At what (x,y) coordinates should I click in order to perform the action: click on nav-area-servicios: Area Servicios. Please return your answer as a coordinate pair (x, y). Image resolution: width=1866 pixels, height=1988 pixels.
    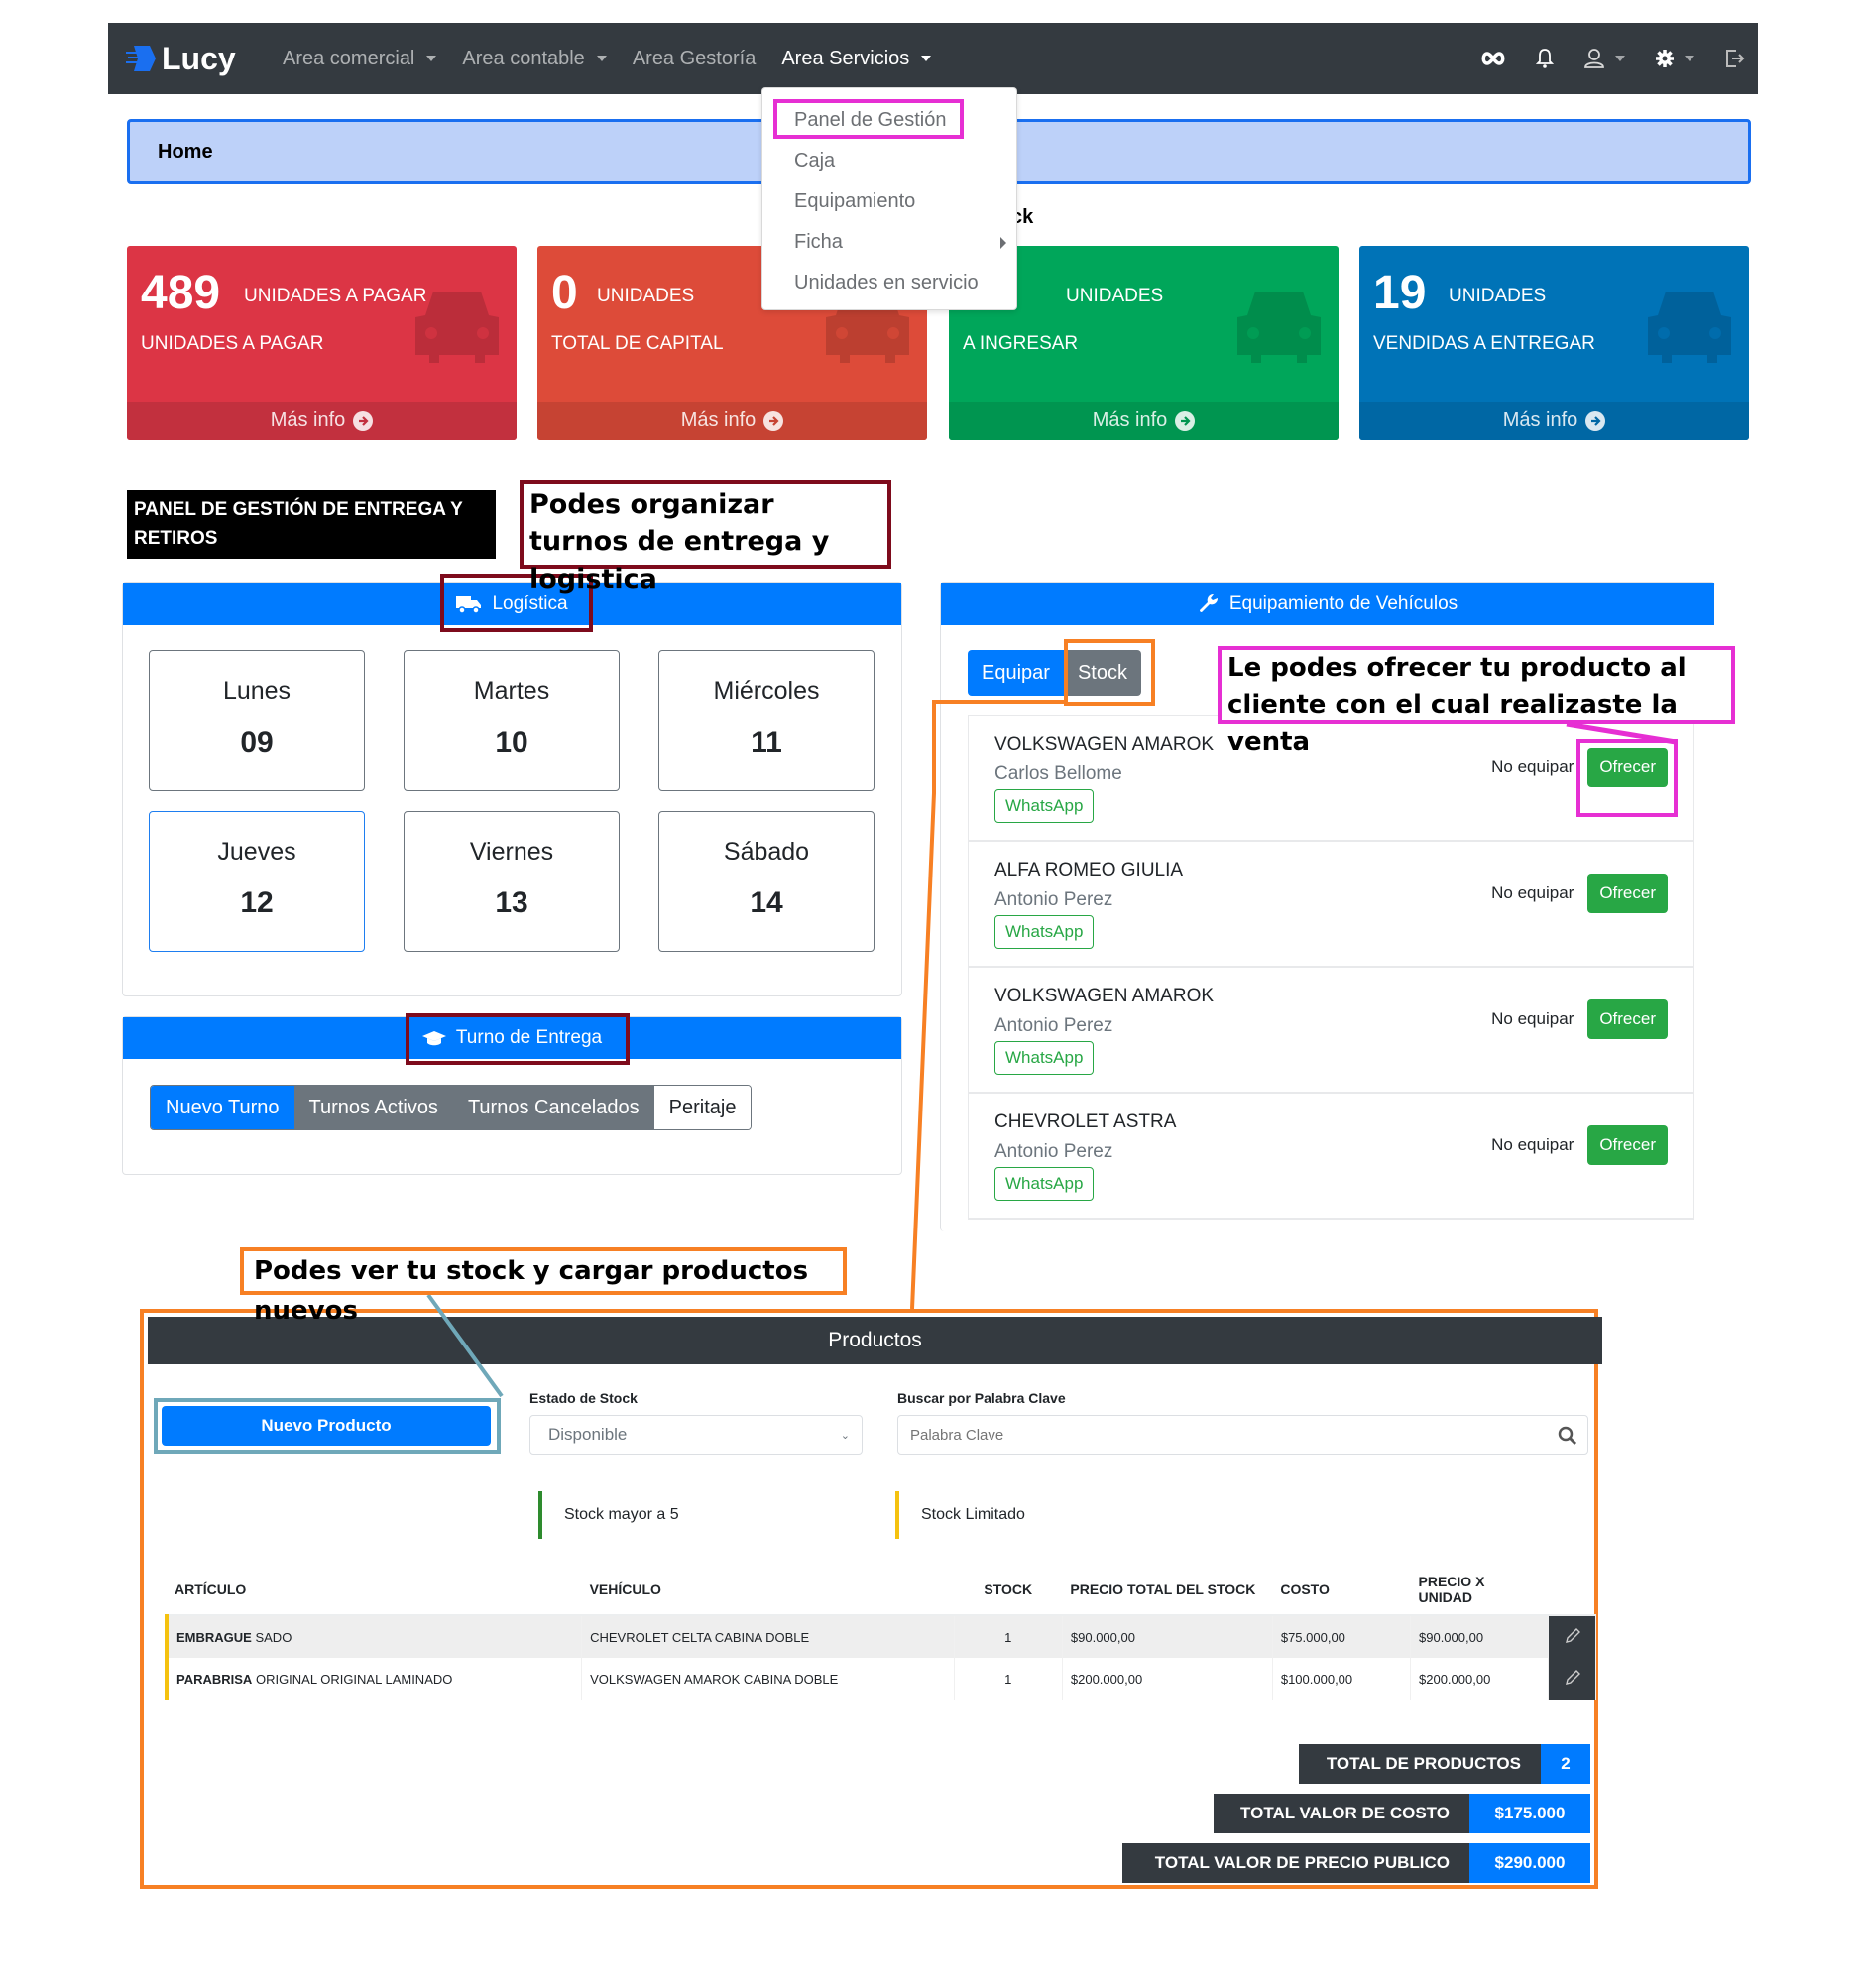
    Looking at the image, I should click on (856, 59).